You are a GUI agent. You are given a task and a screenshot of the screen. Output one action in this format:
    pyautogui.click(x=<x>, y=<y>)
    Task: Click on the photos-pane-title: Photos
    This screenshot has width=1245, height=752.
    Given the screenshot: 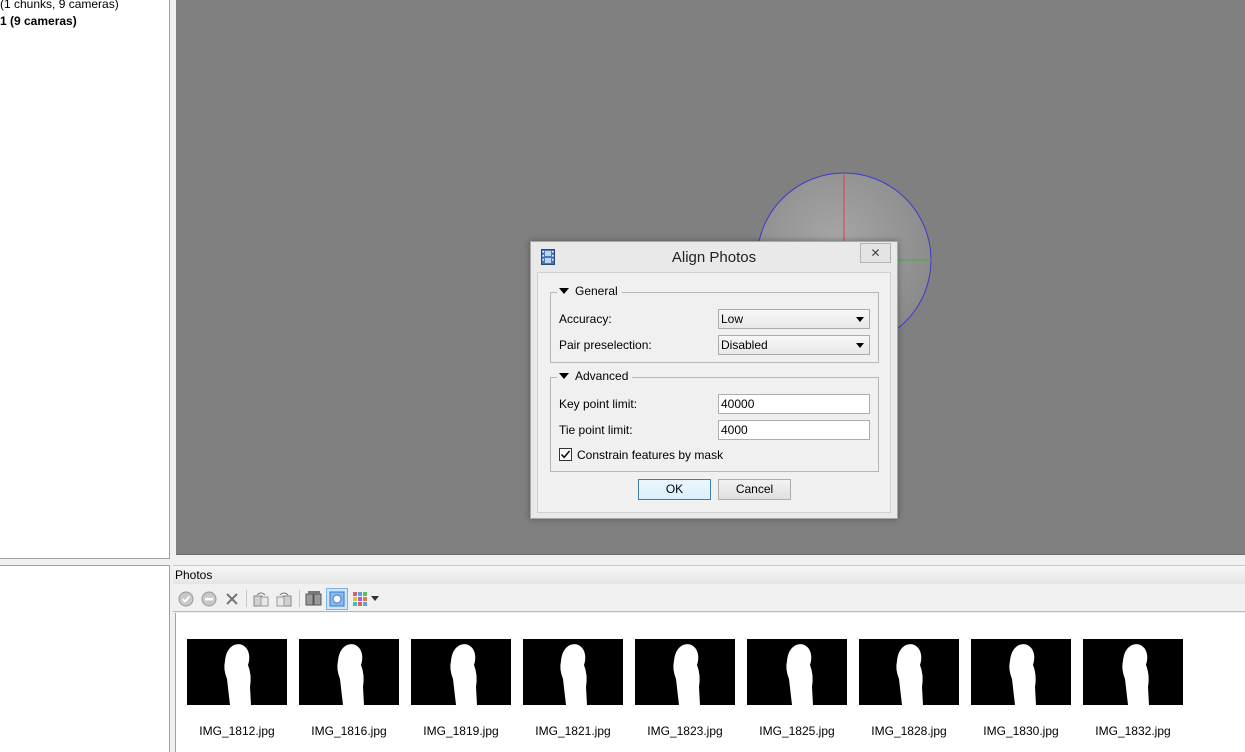 What is the action you would take?
    pyautogui.click(x=709, y=574)
    